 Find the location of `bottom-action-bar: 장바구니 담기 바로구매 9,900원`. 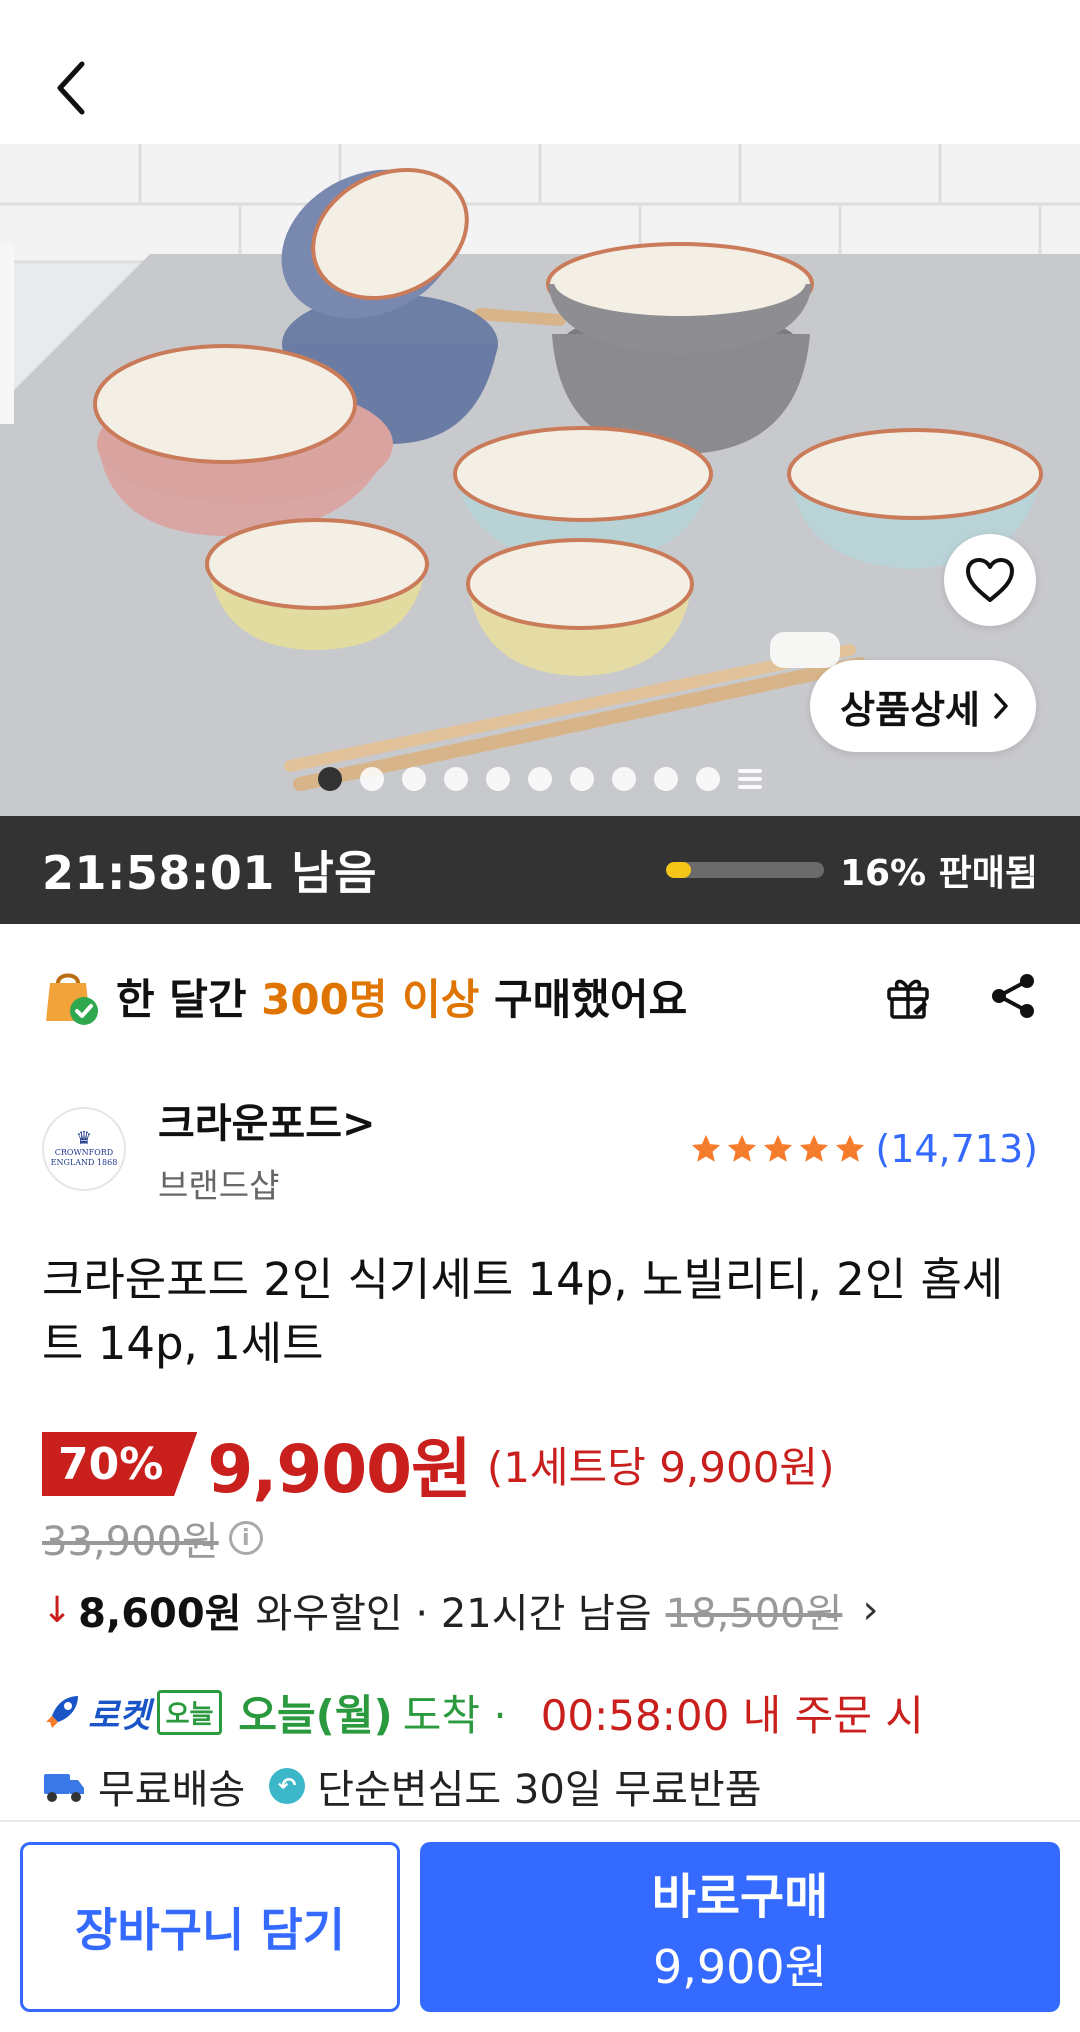

bottom-action-bar: 장바구니 담기 바로구매 9,900원 is located at coordinates (540, 1926).